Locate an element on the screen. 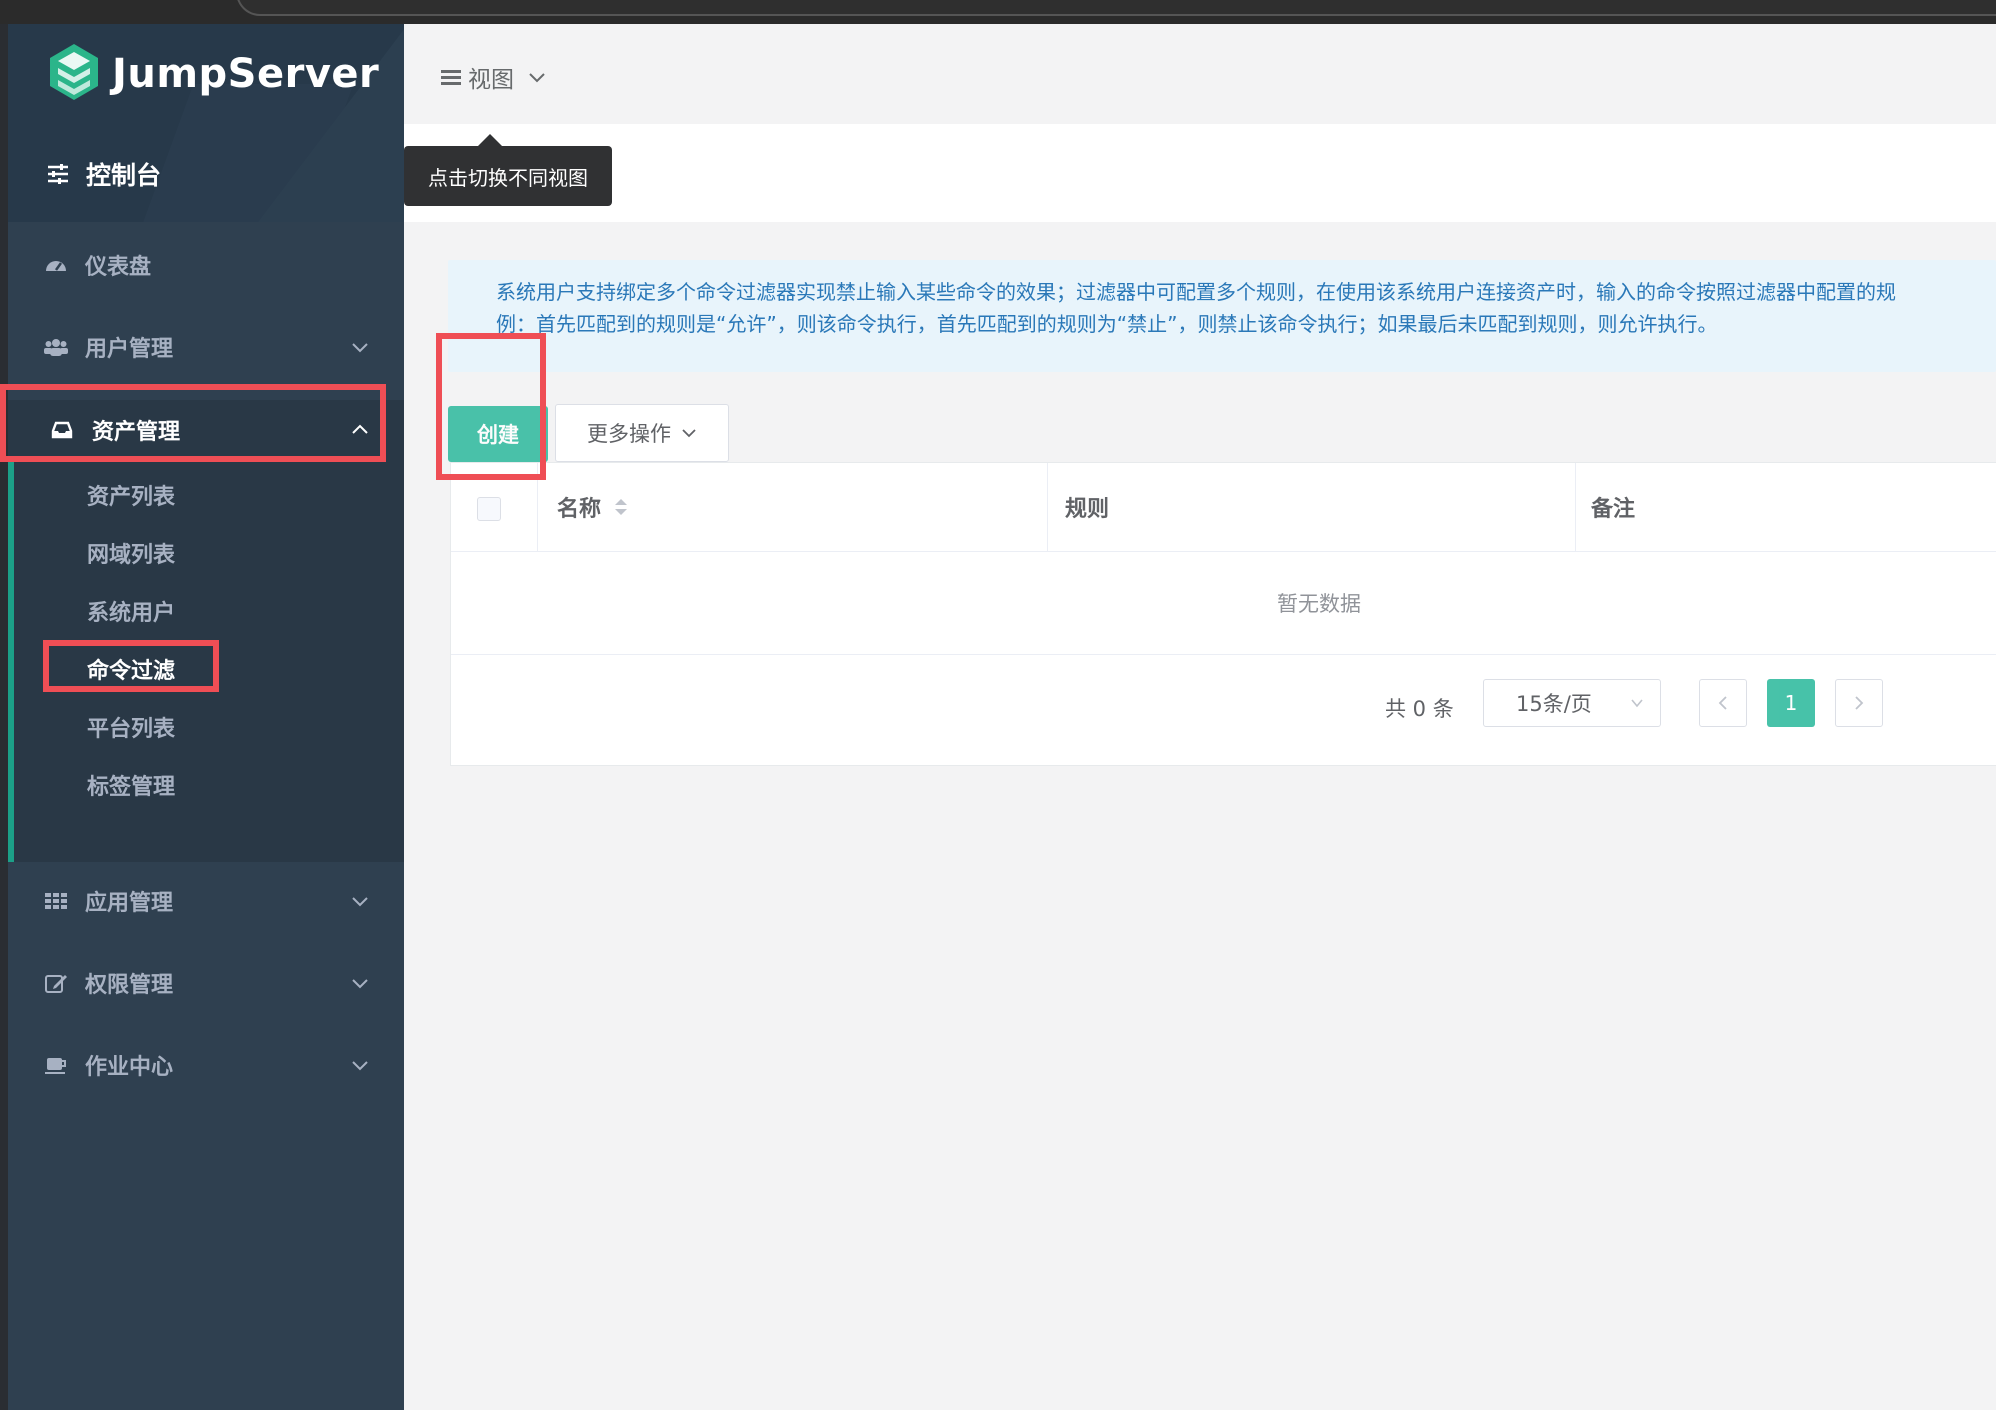 The image size is (1996, 1410). console-link: 控制台 is located at coordinates (103, 174).